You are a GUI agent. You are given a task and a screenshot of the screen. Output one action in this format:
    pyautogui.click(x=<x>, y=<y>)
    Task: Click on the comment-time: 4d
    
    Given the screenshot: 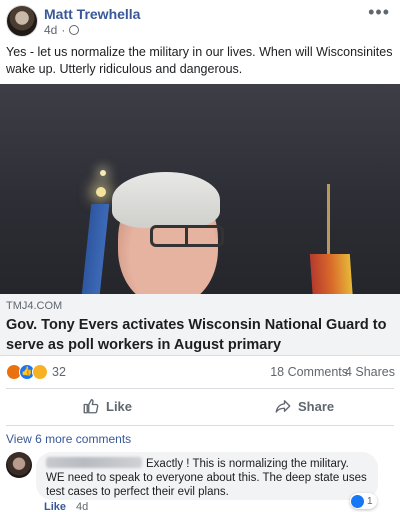 What is the action you would take?
    pyautogui.click(x=82, y=506)
    